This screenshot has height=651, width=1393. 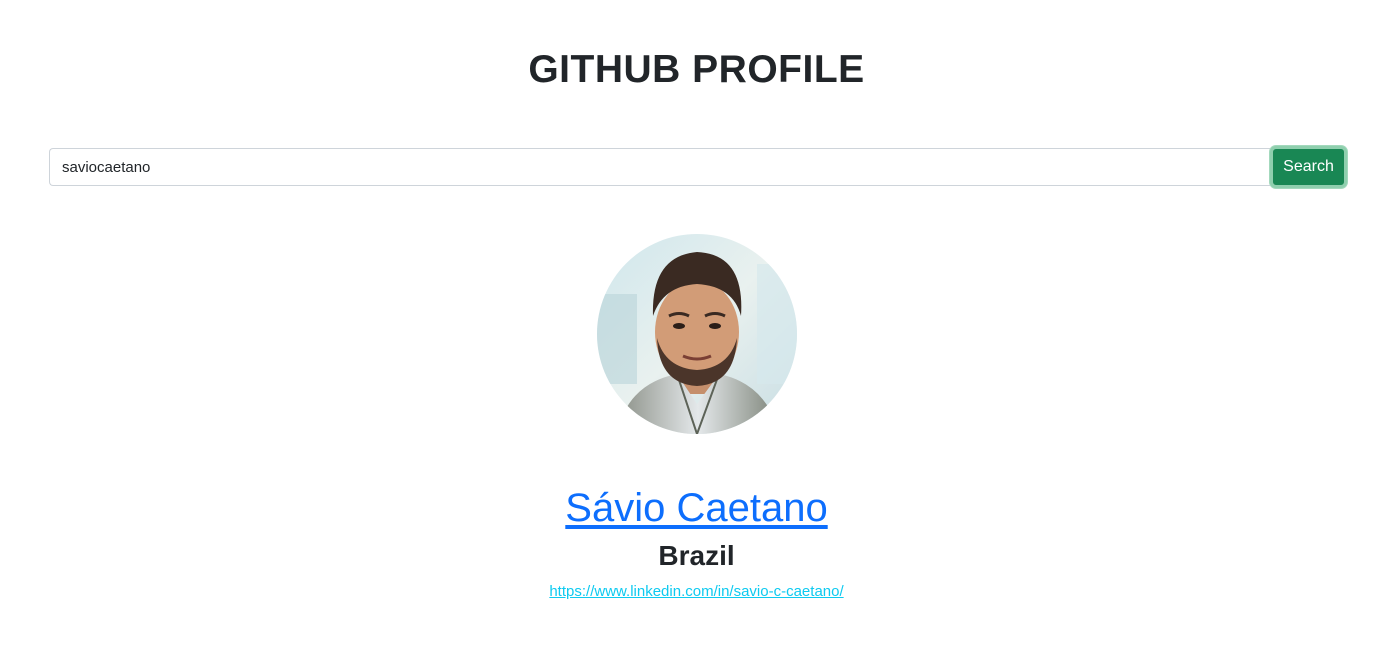 What do you see at coordinates (696, 555) in the screenshot?
I see `profile-location: Brazil` at bounding box center [696, 555].